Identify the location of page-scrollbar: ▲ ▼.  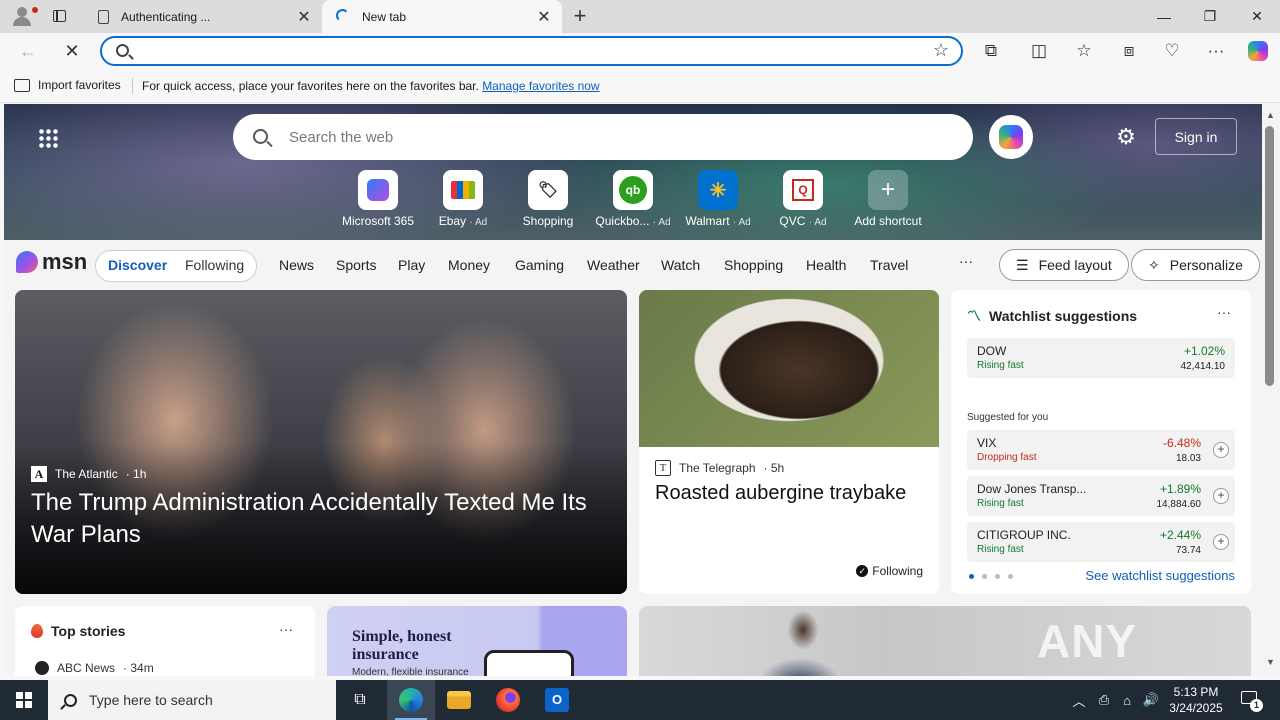
(1271, 390).